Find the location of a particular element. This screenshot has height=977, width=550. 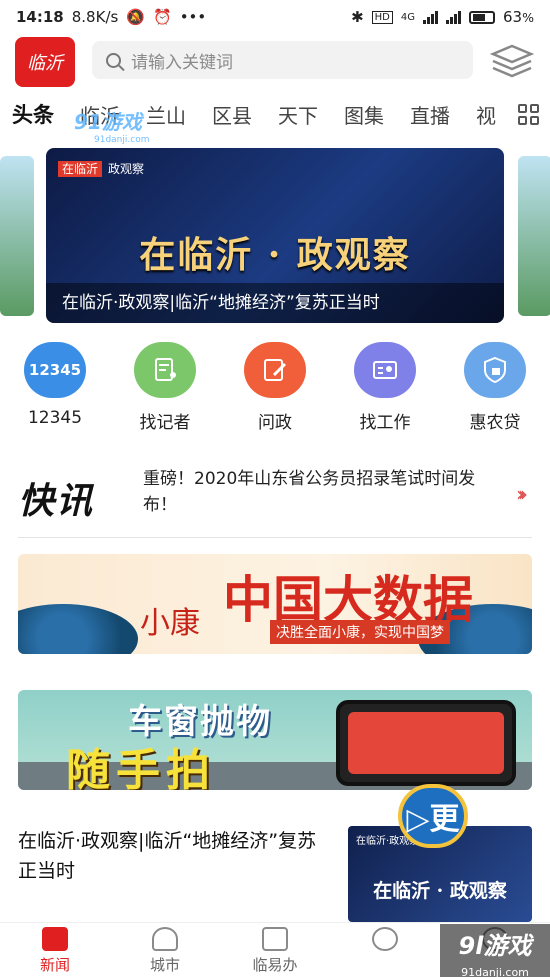

clock-icon is located at coordinates (385, 939).